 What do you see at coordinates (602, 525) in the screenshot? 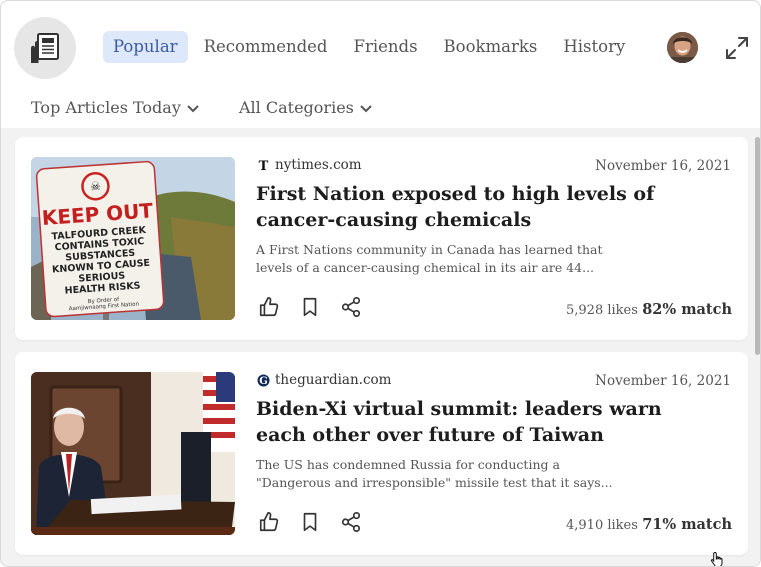
I see `likes-count: 4,910 likes` at bounding box center [602, 525].